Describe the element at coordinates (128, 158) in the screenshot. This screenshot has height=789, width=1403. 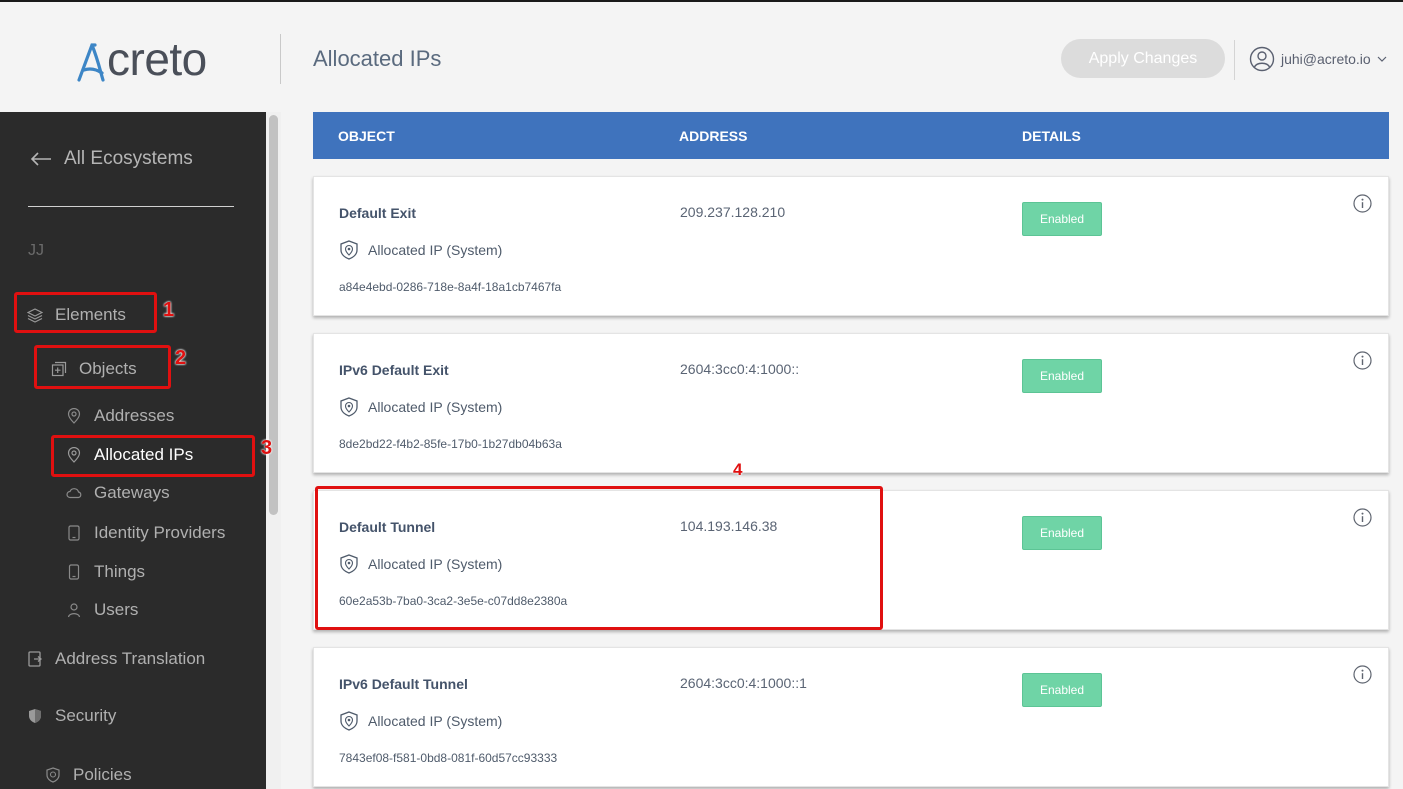
I see `back-label: All Ecosystems` at that location.